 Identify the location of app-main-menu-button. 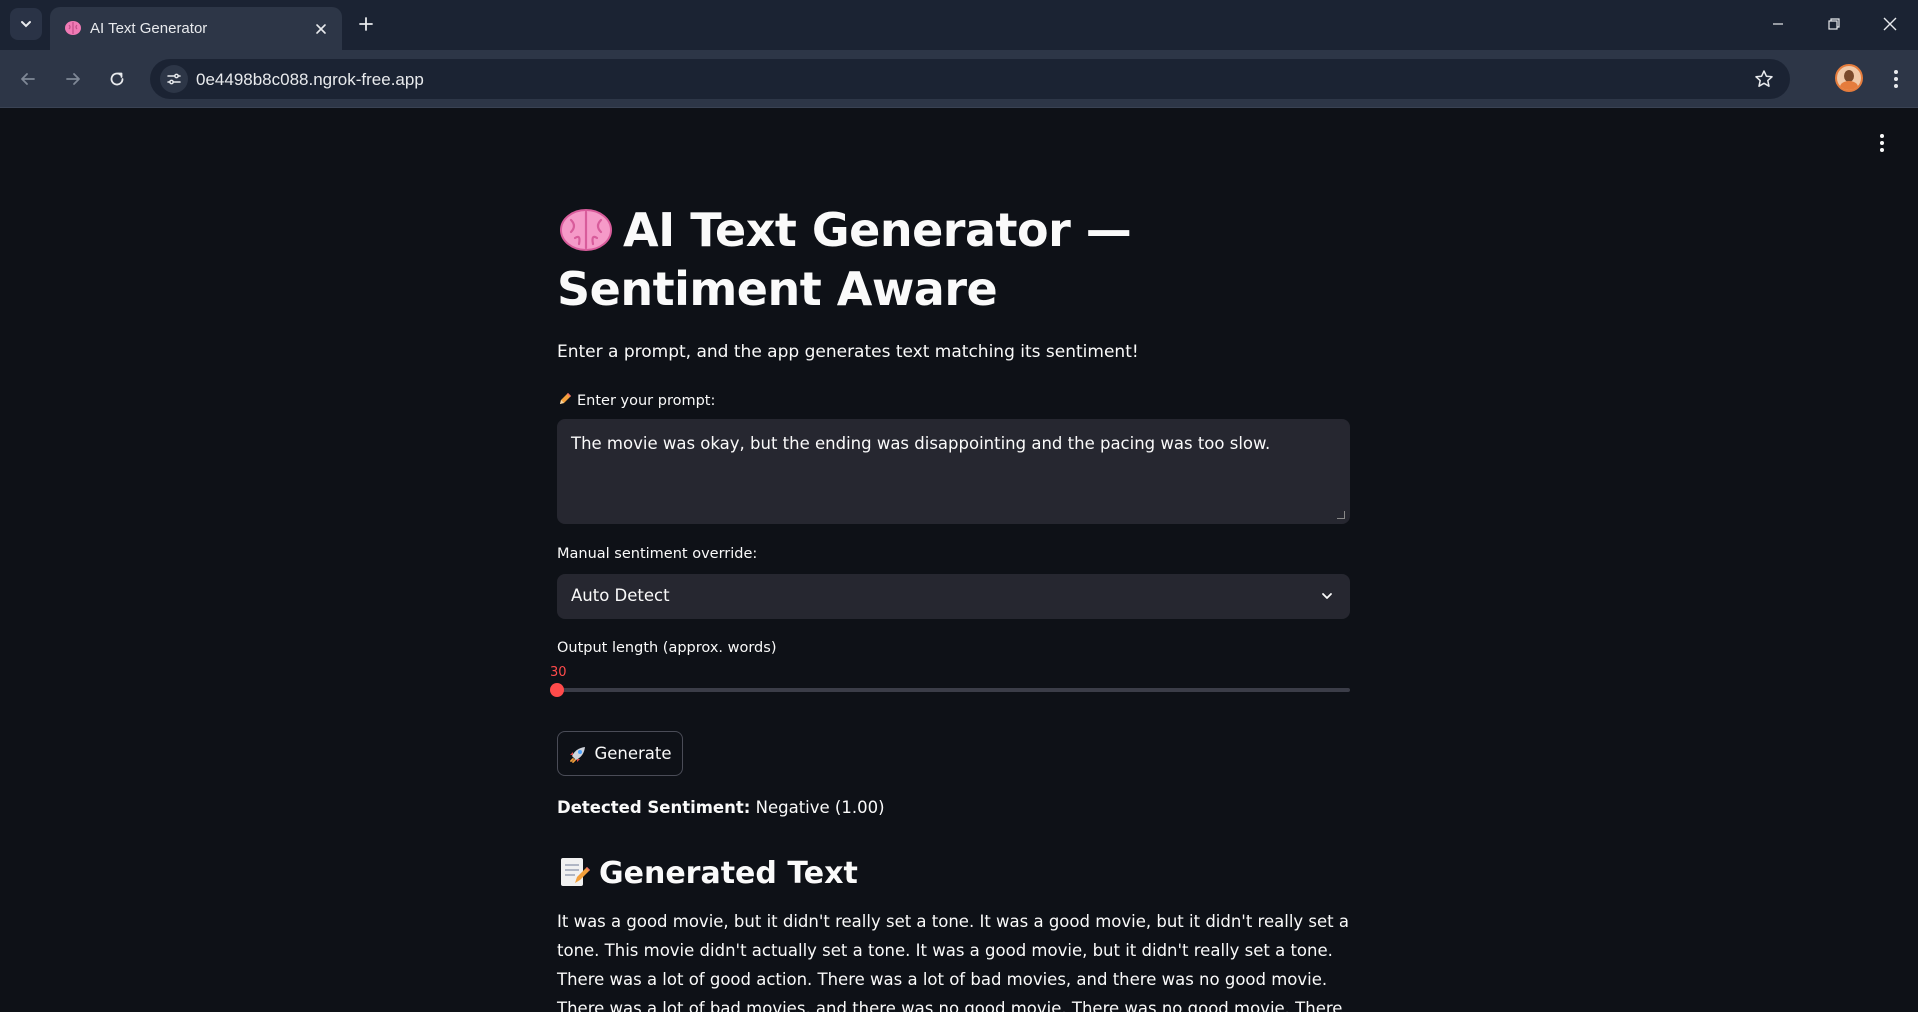
(1882, 143).